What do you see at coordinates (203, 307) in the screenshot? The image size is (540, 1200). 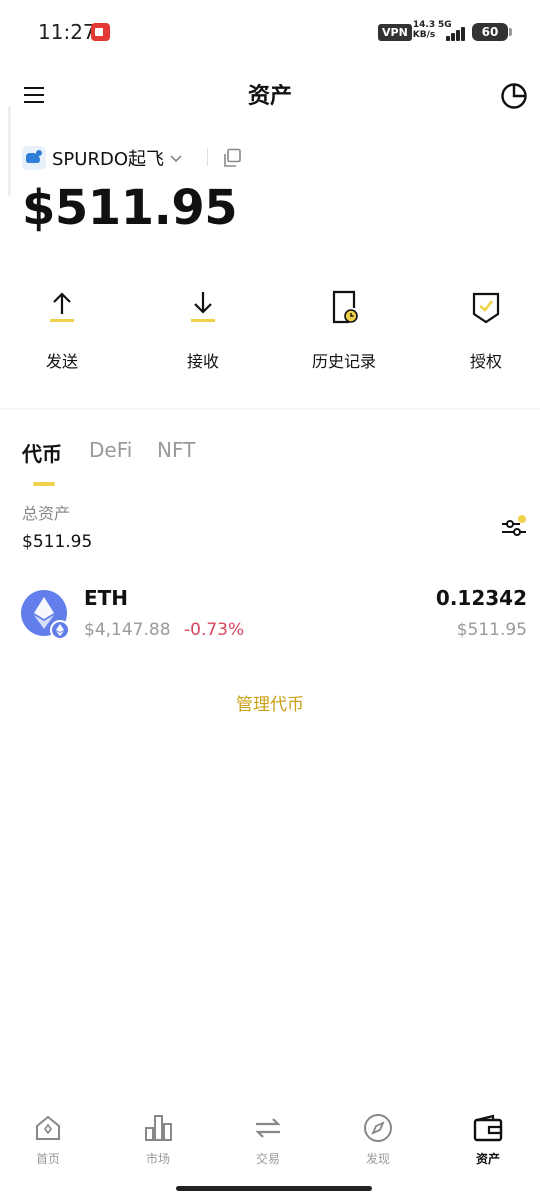 I see `receive-arrow-down-icon` at bounding box center [203, 307].